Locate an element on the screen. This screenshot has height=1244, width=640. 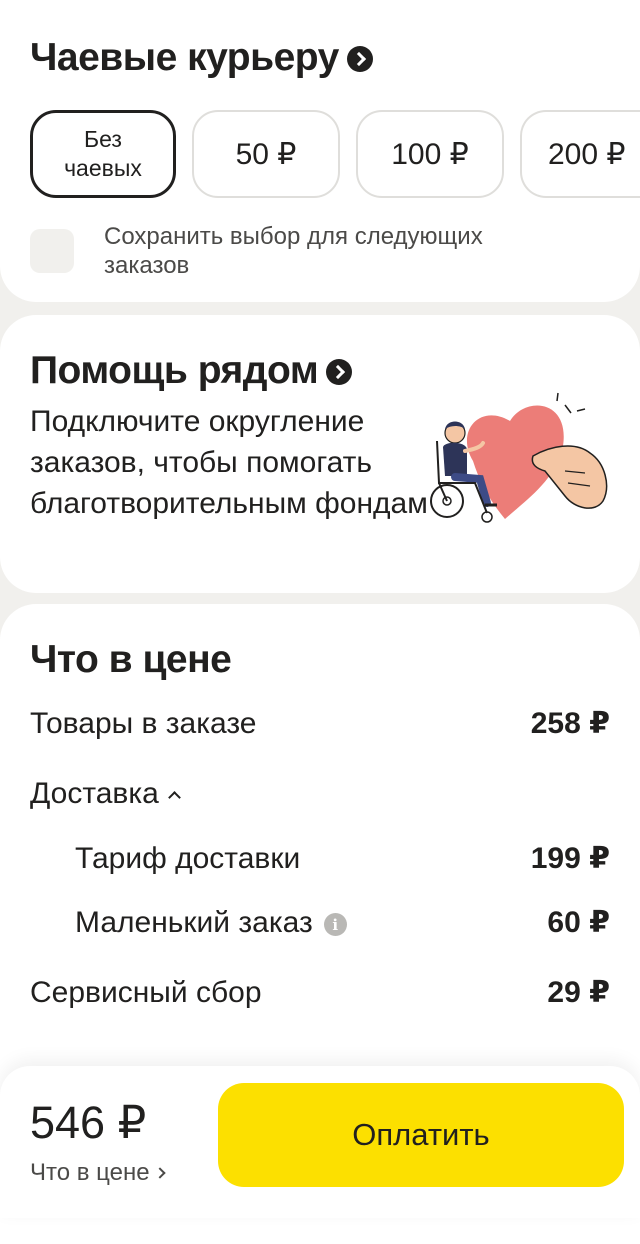
tip-option-label: 200 ₽ is located at coordinates (587, 154).